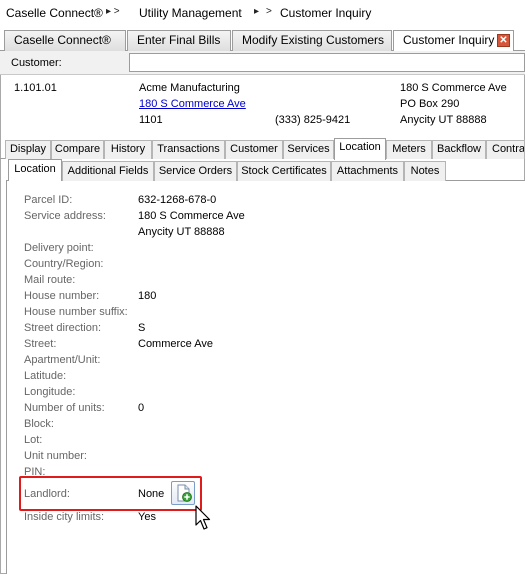 The image size is (525, 574). I want to click on tab-customer: Customer, so click(254, 149).